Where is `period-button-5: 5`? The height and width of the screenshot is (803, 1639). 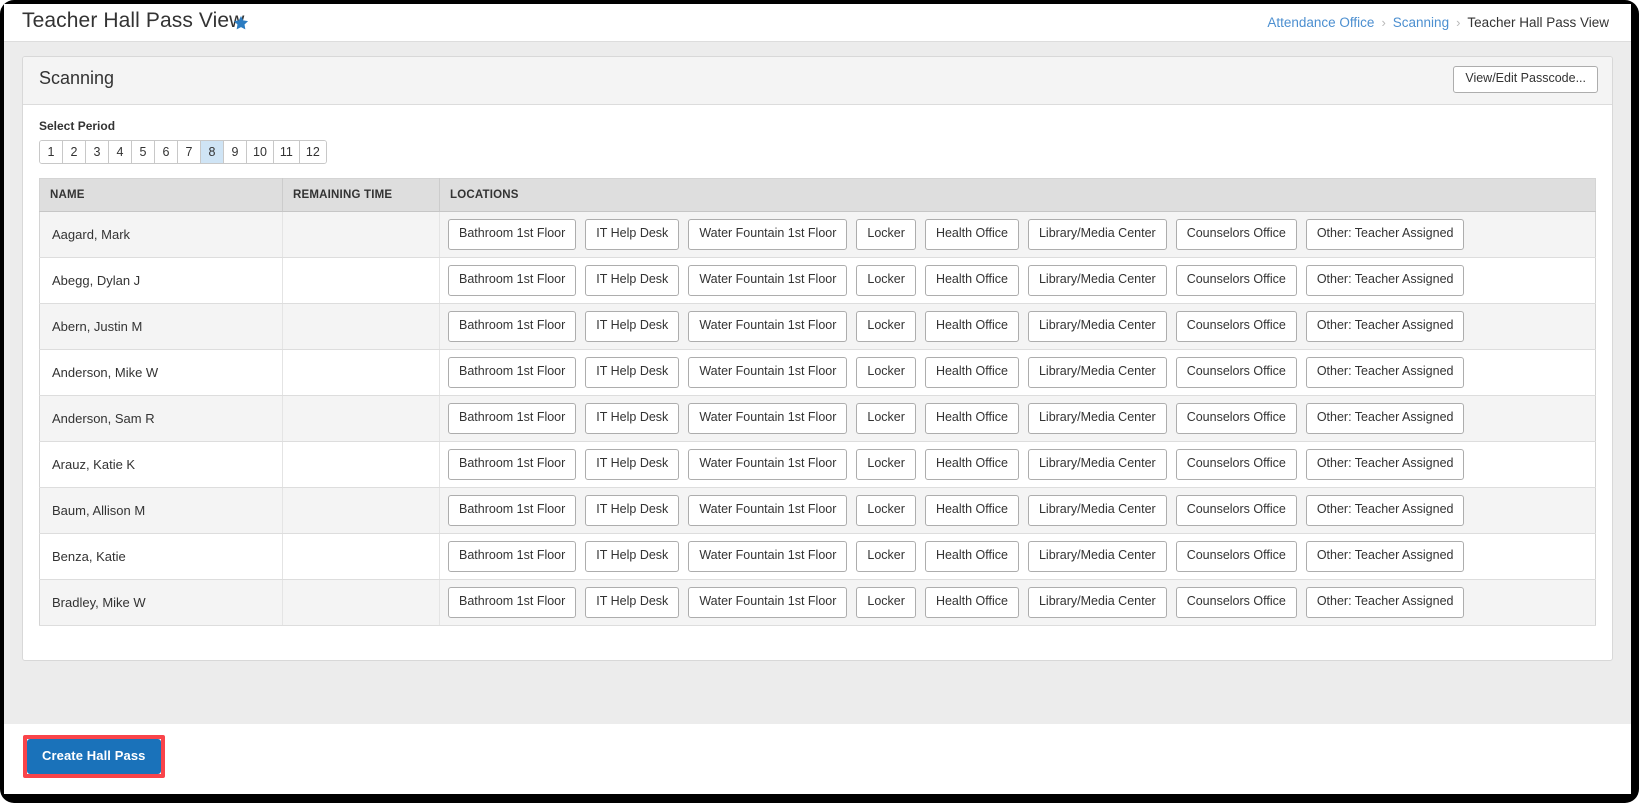
period-button-5: 5 is located at coordinates (143, 152).